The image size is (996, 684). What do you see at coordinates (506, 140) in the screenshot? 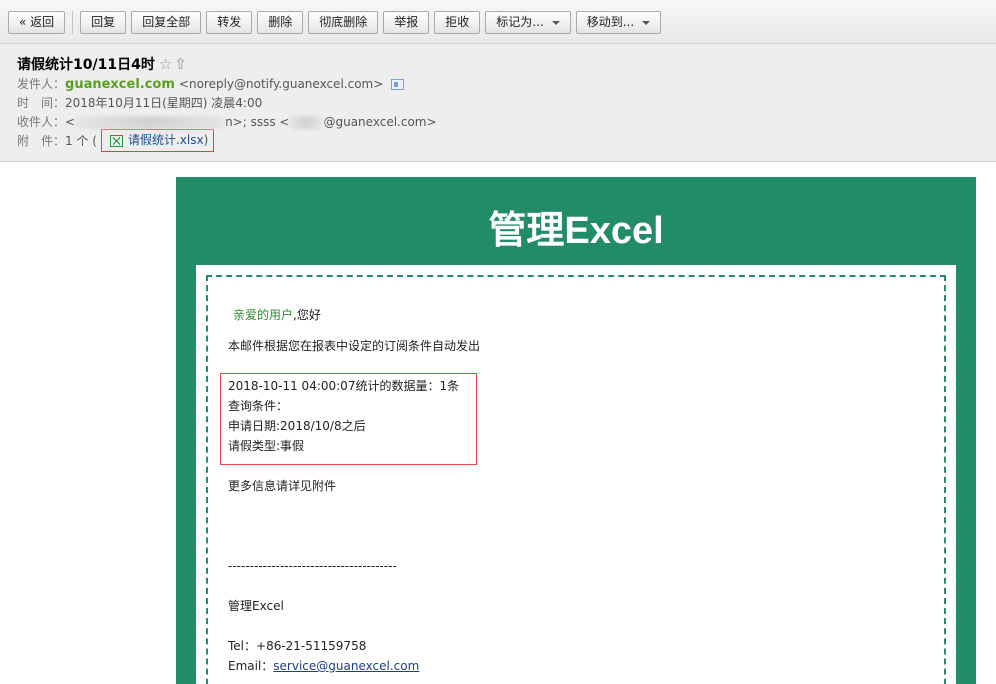
I see `attachment-row: 附 件： 1 个 ( 请假统计.xlsx )` at bounding box center [506, 140].